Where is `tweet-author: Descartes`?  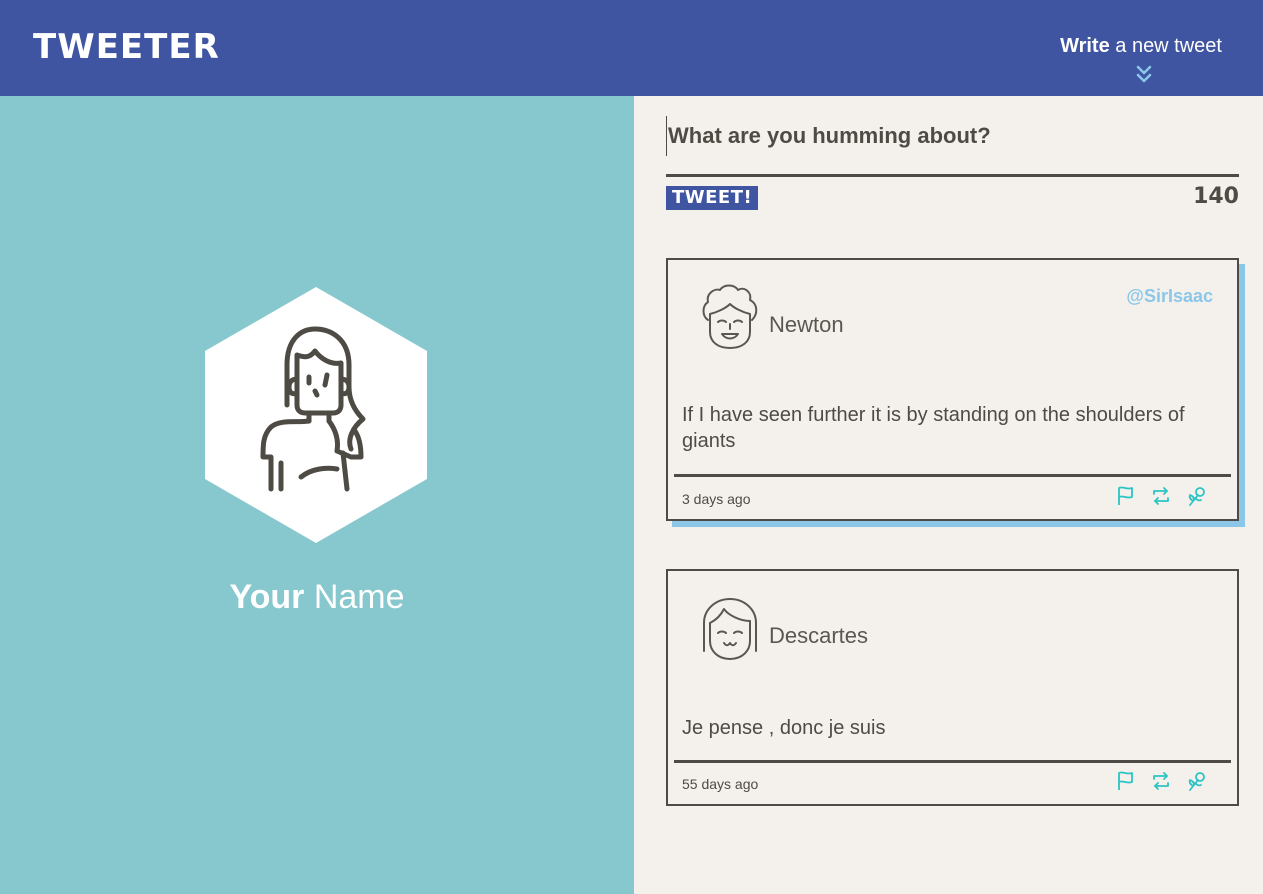
tweet-author: Descartes is located at coordinates (819, 635).